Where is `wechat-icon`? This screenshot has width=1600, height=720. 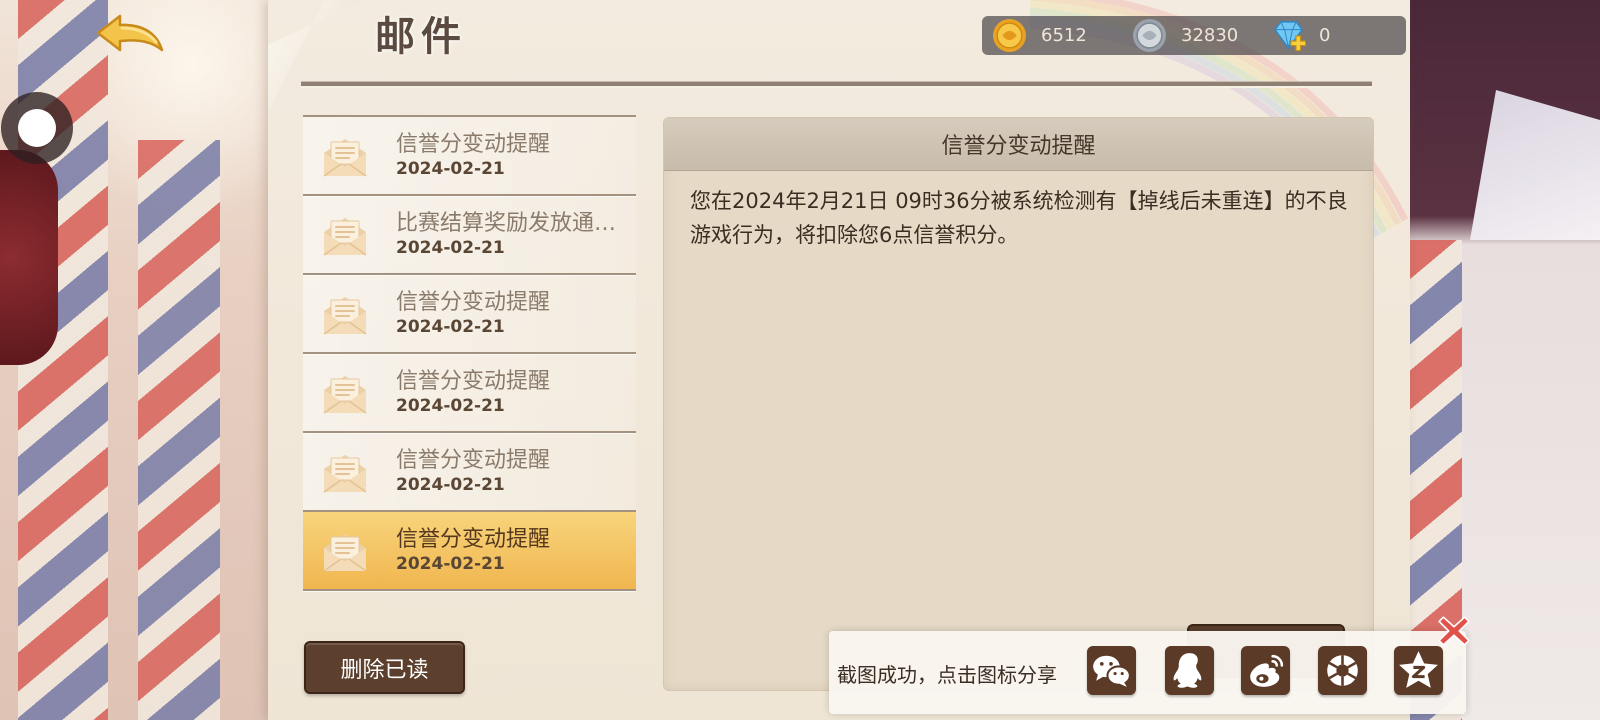 wechat-icon is located at coordinates (1112, 671).